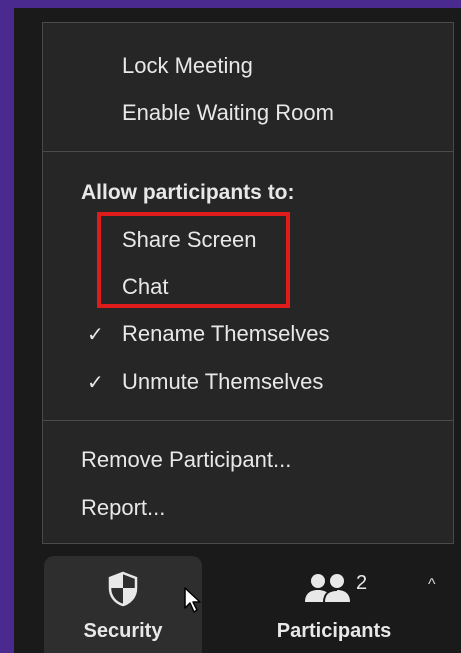  What do you see at coordinates (228, 112) in the screenshot?
I see `enable-waiting-room-label: Enable Waiting Room` at bounding box center [228, 112].